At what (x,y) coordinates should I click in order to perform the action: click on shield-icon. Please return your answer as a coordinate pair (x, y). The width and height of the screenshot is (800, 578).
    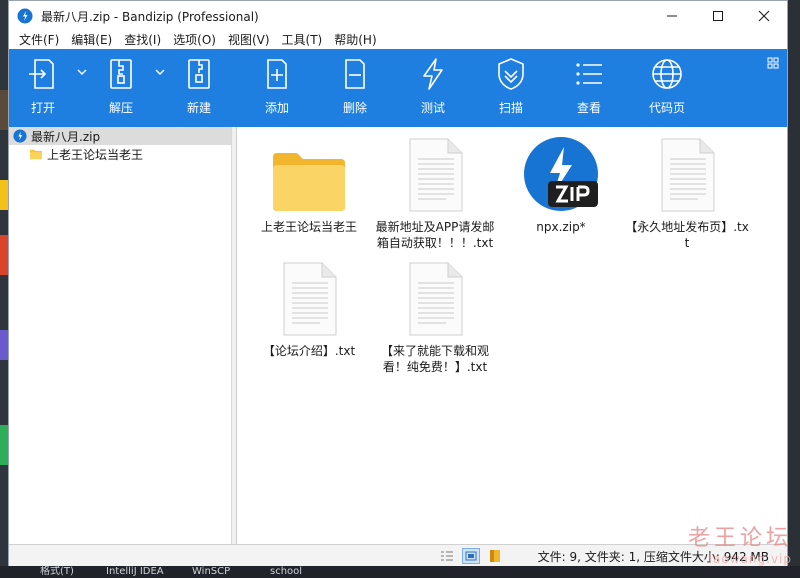
    Looking at the image, I should click on (511, 74).